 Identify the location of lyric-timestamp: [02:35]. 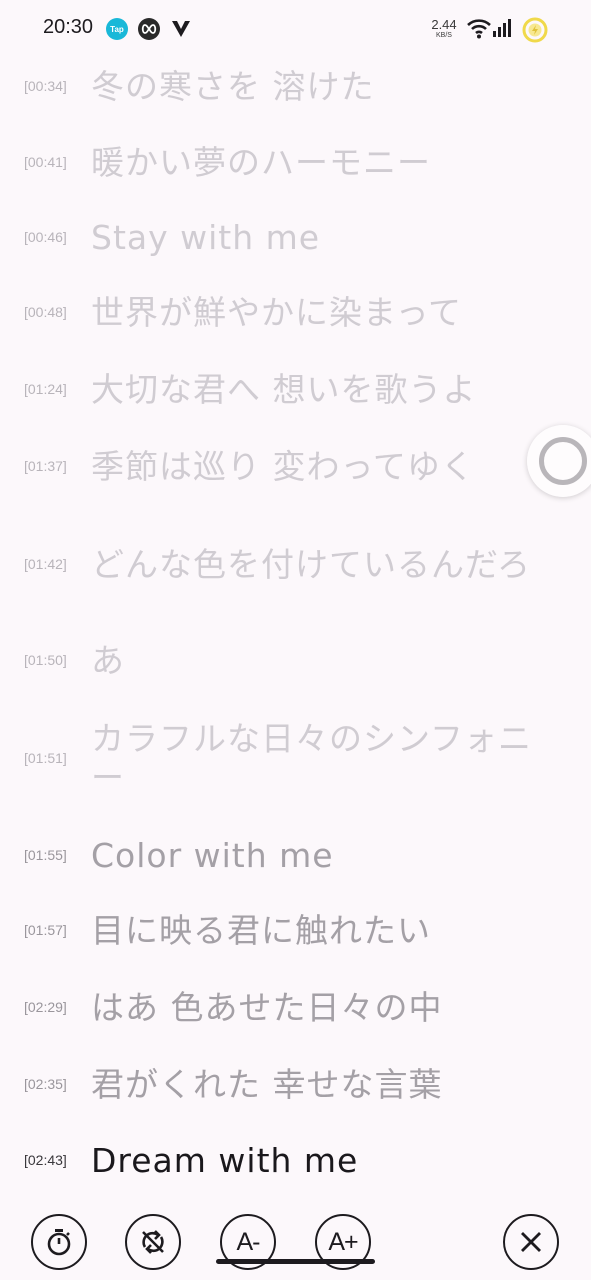
(45, 1084).